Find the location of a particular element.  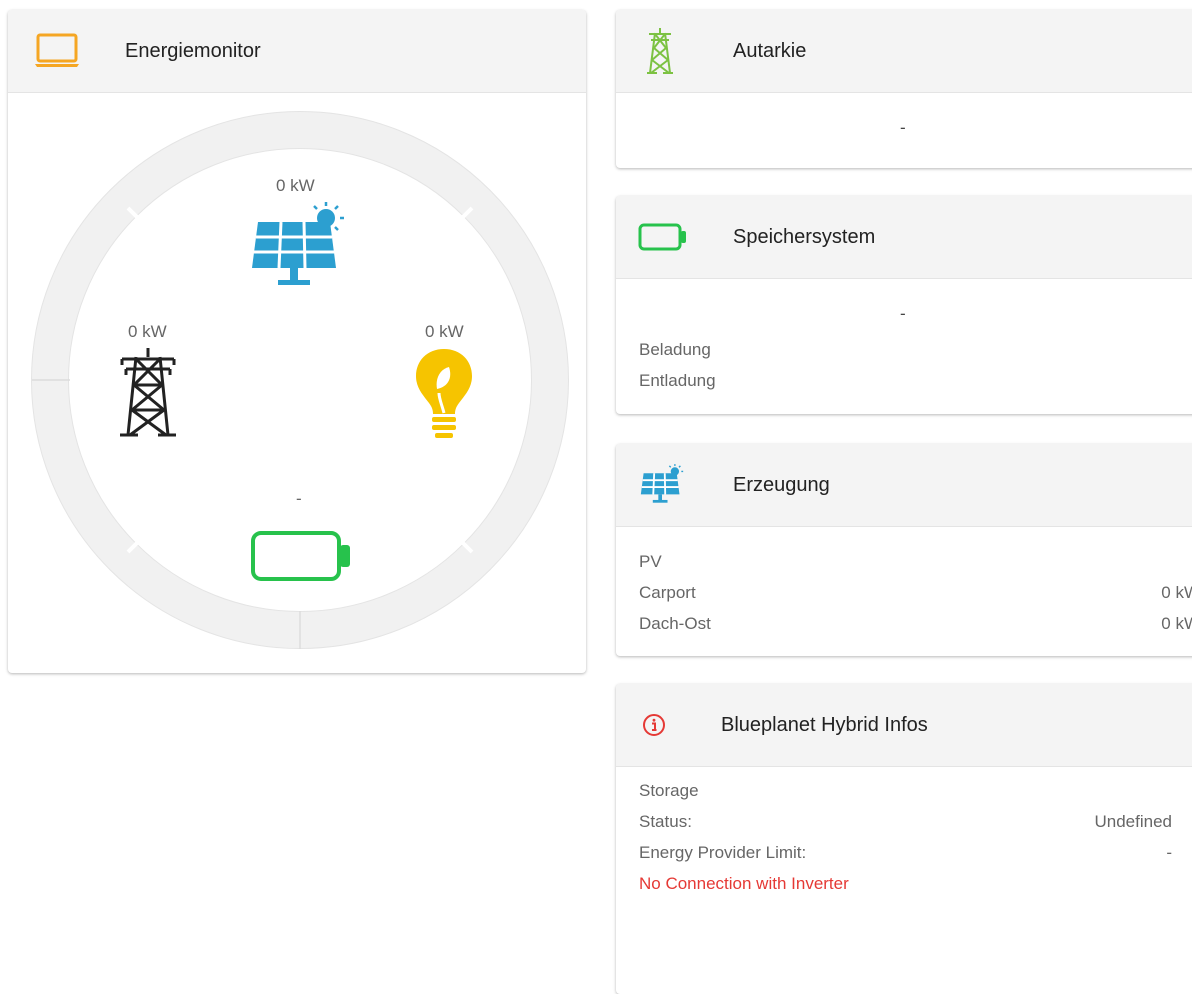

erzeugung-title: Erzeugung is located at coordinates (781, 485).